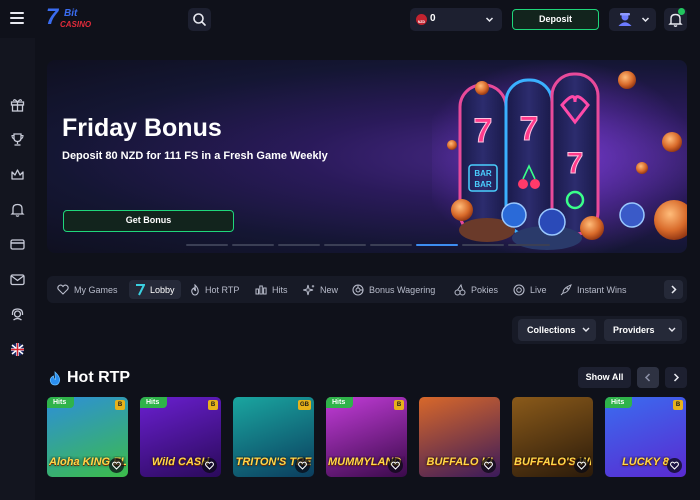  I want to click on cherries-icon, so click(460, 289).